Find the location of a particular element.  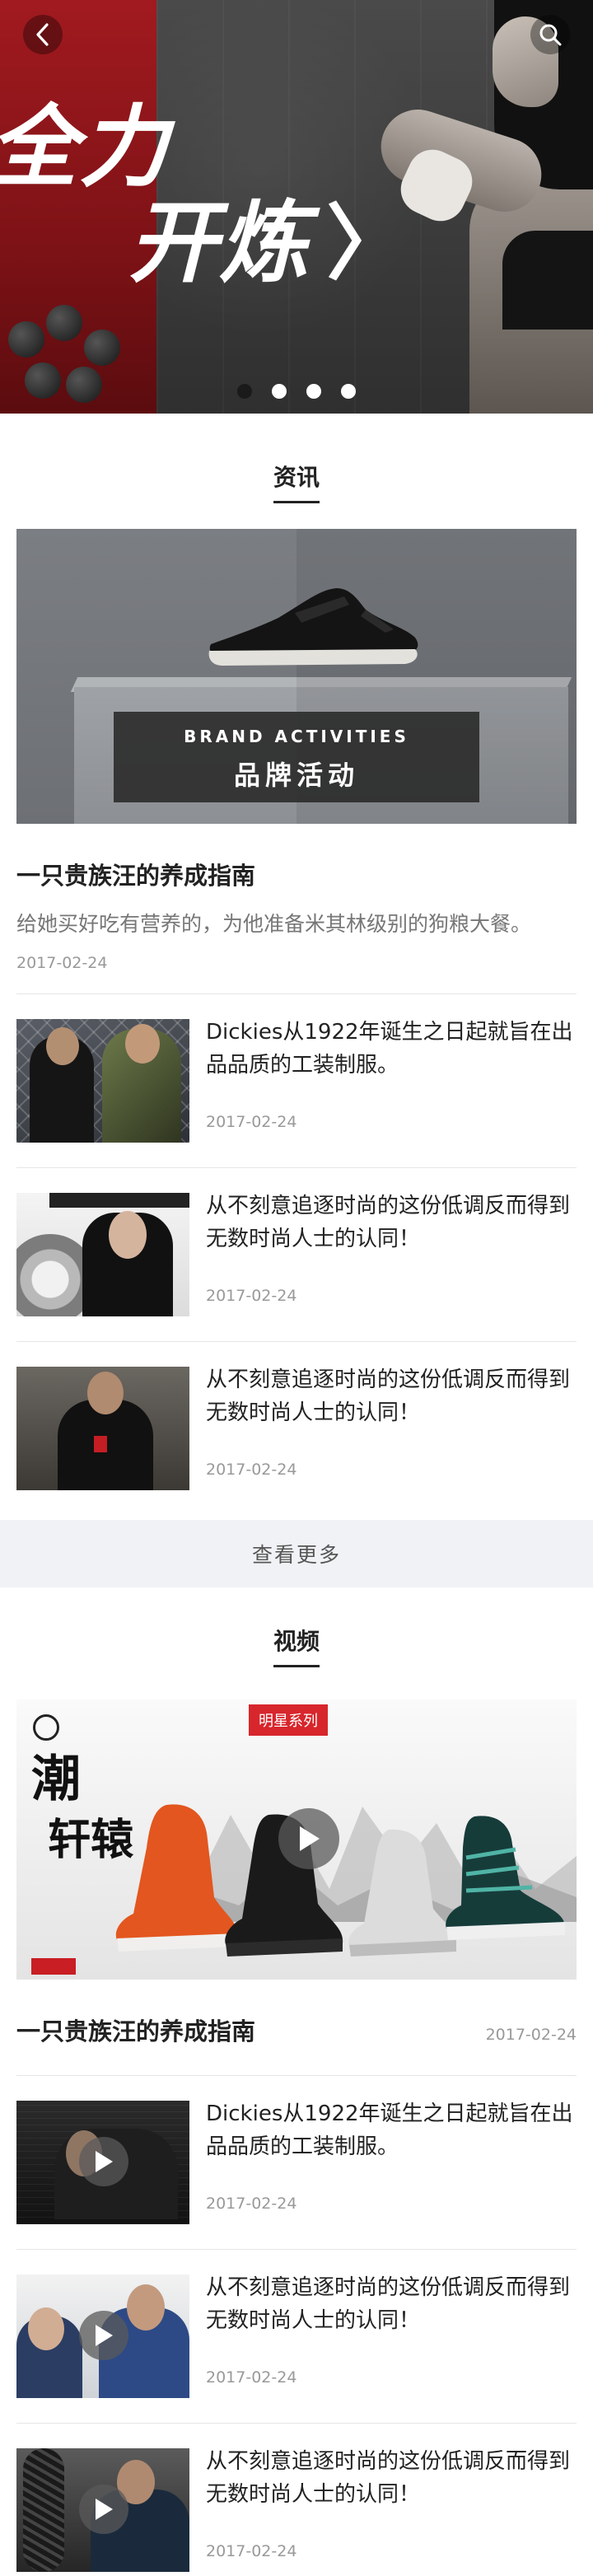

red-stamp-icon is located at coordinates (53, 1966).